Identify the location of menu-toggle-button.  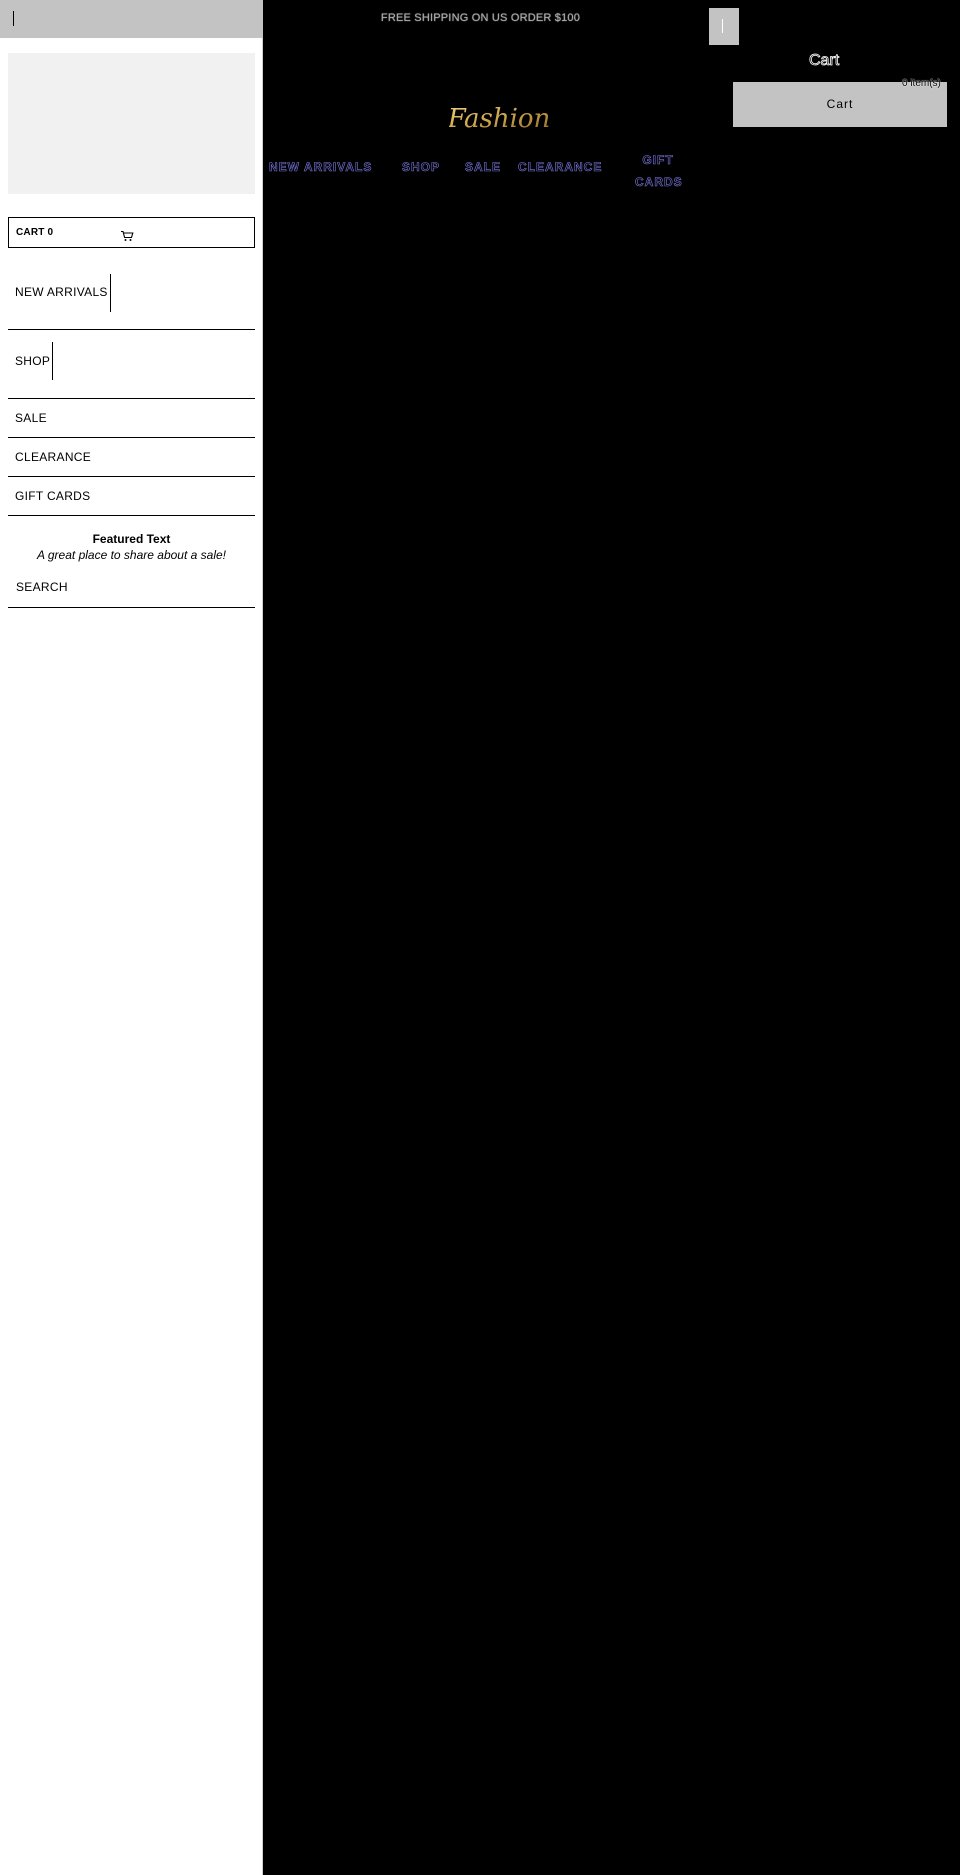
(724, 26).